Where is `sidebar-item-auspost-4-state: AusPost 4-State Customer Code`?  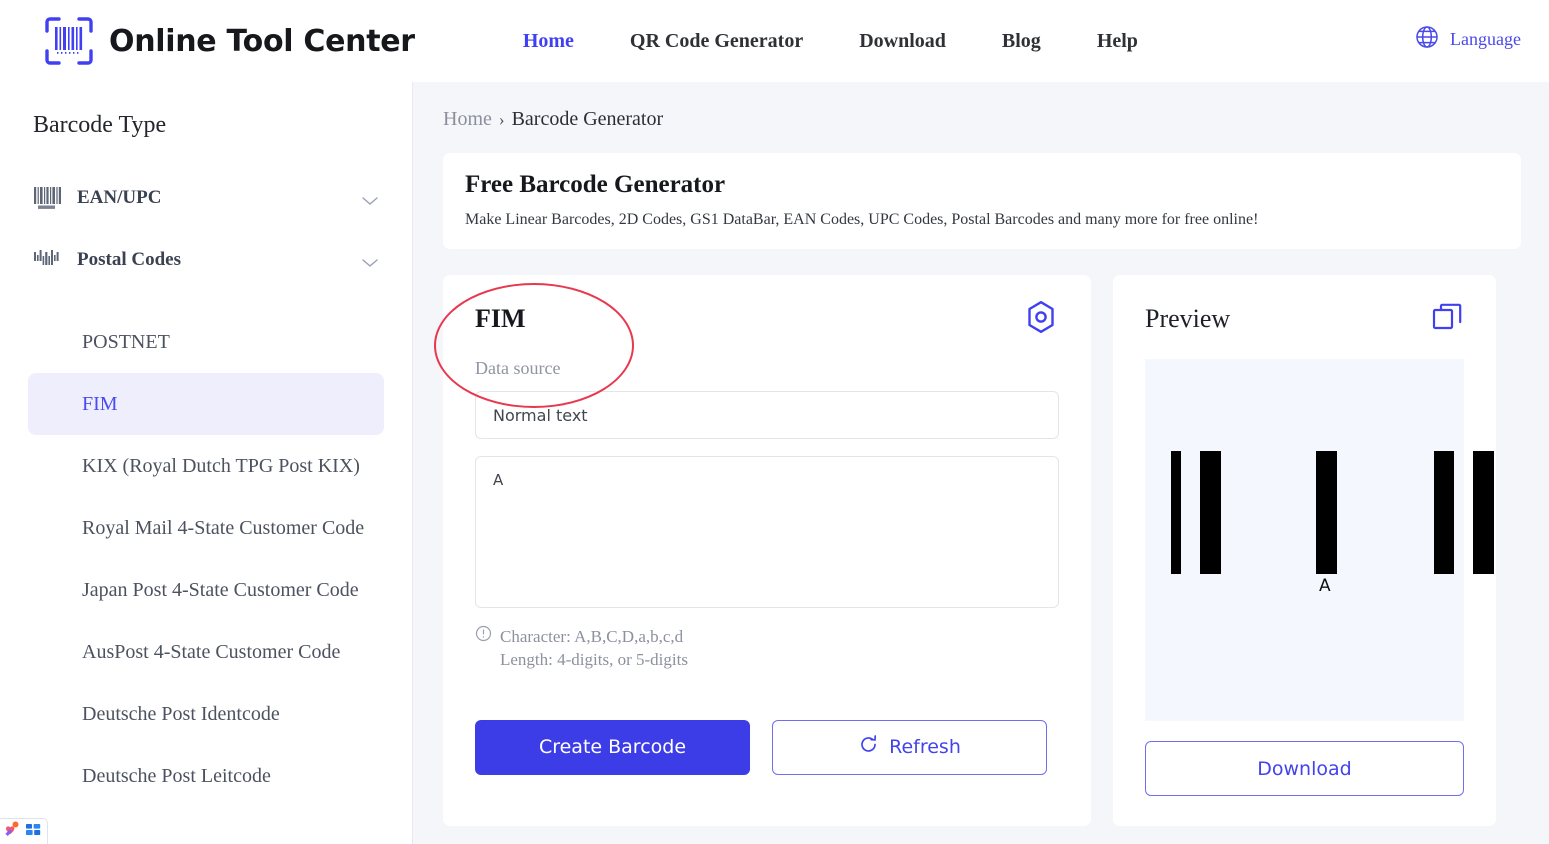
sidebar-item-auspost-4-state: AusPost 4-State Customer Code is located at coordinates (206, 652).